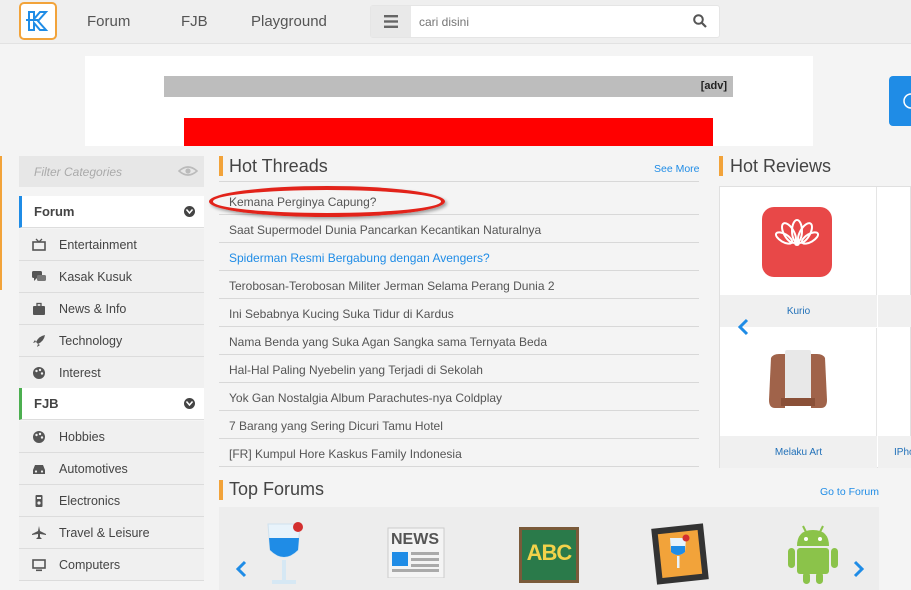  Describe the element at coordinates (188, 171) in the screenshot. I see `eye-icon` at that location.